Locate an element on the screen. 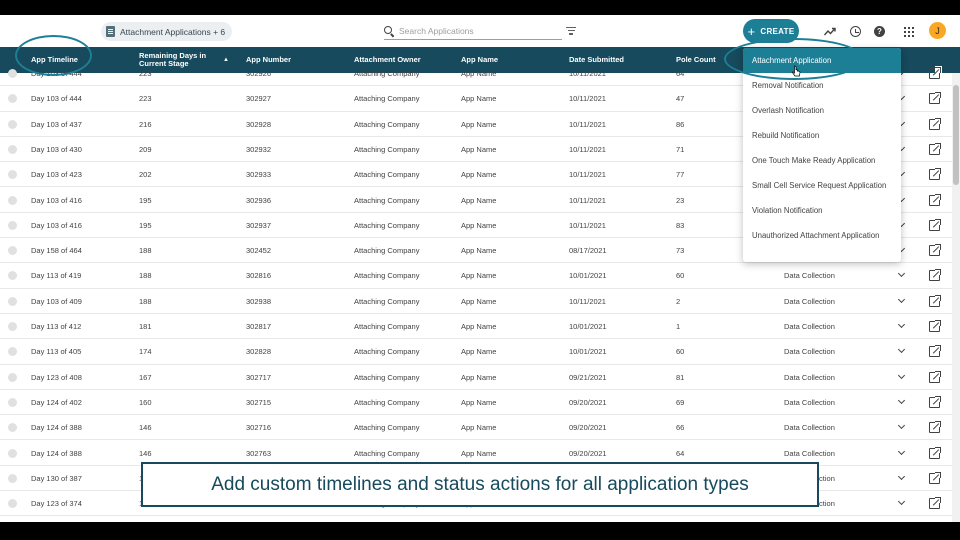  filter-icon is located at coordinates (571, 31).